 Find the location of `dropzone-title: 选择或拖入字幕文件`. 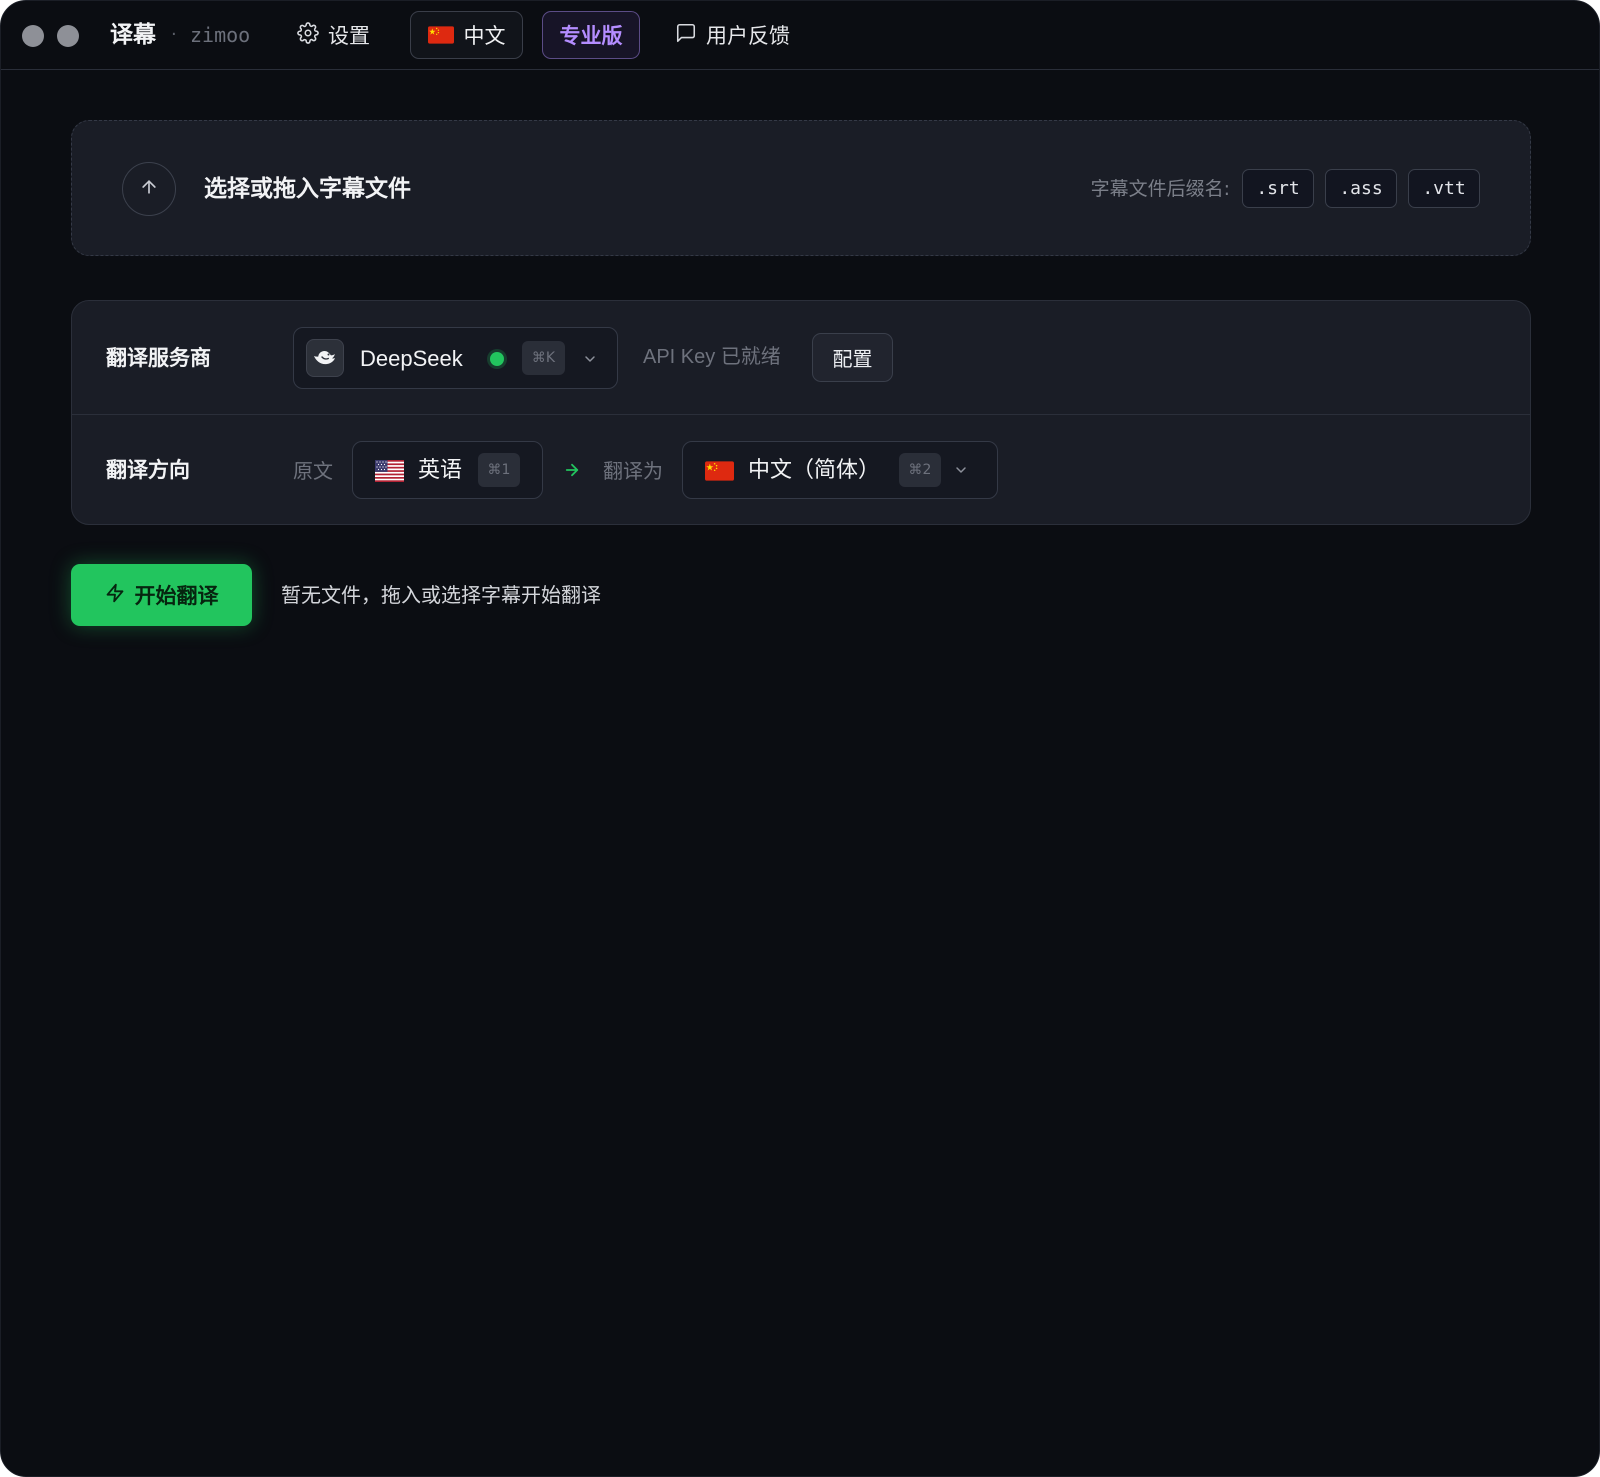

dropzone-title: 选择或拖入字幕文件 is located at coordinates (307, 189).